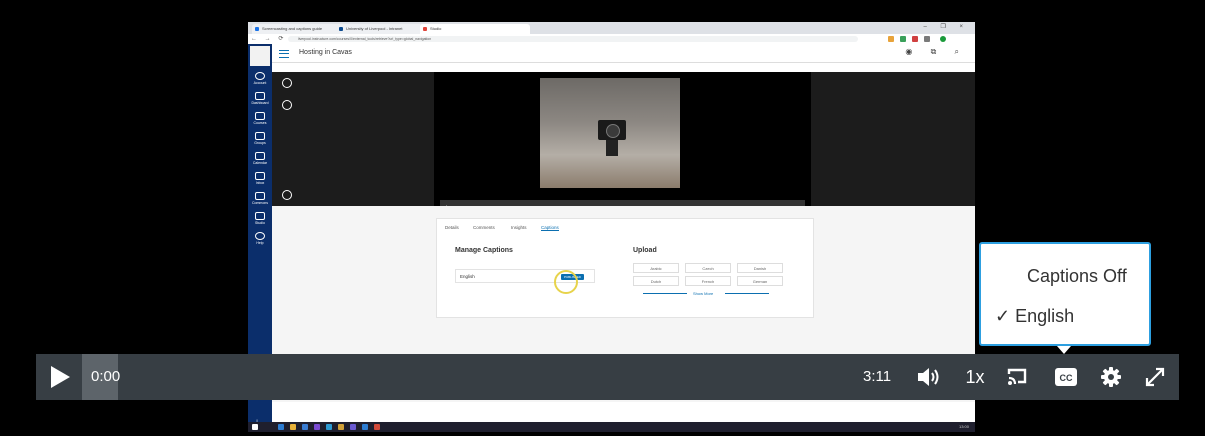  I want to click on studio-icon, so click(260, 216).